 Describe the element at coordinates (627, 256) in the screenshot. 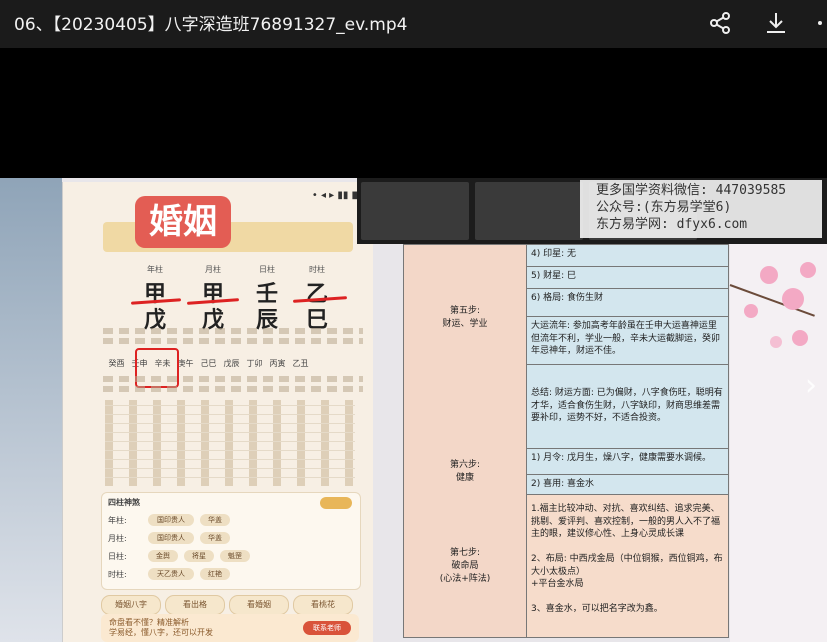

I see `table-cell: 4) 印星: 无` at that location.